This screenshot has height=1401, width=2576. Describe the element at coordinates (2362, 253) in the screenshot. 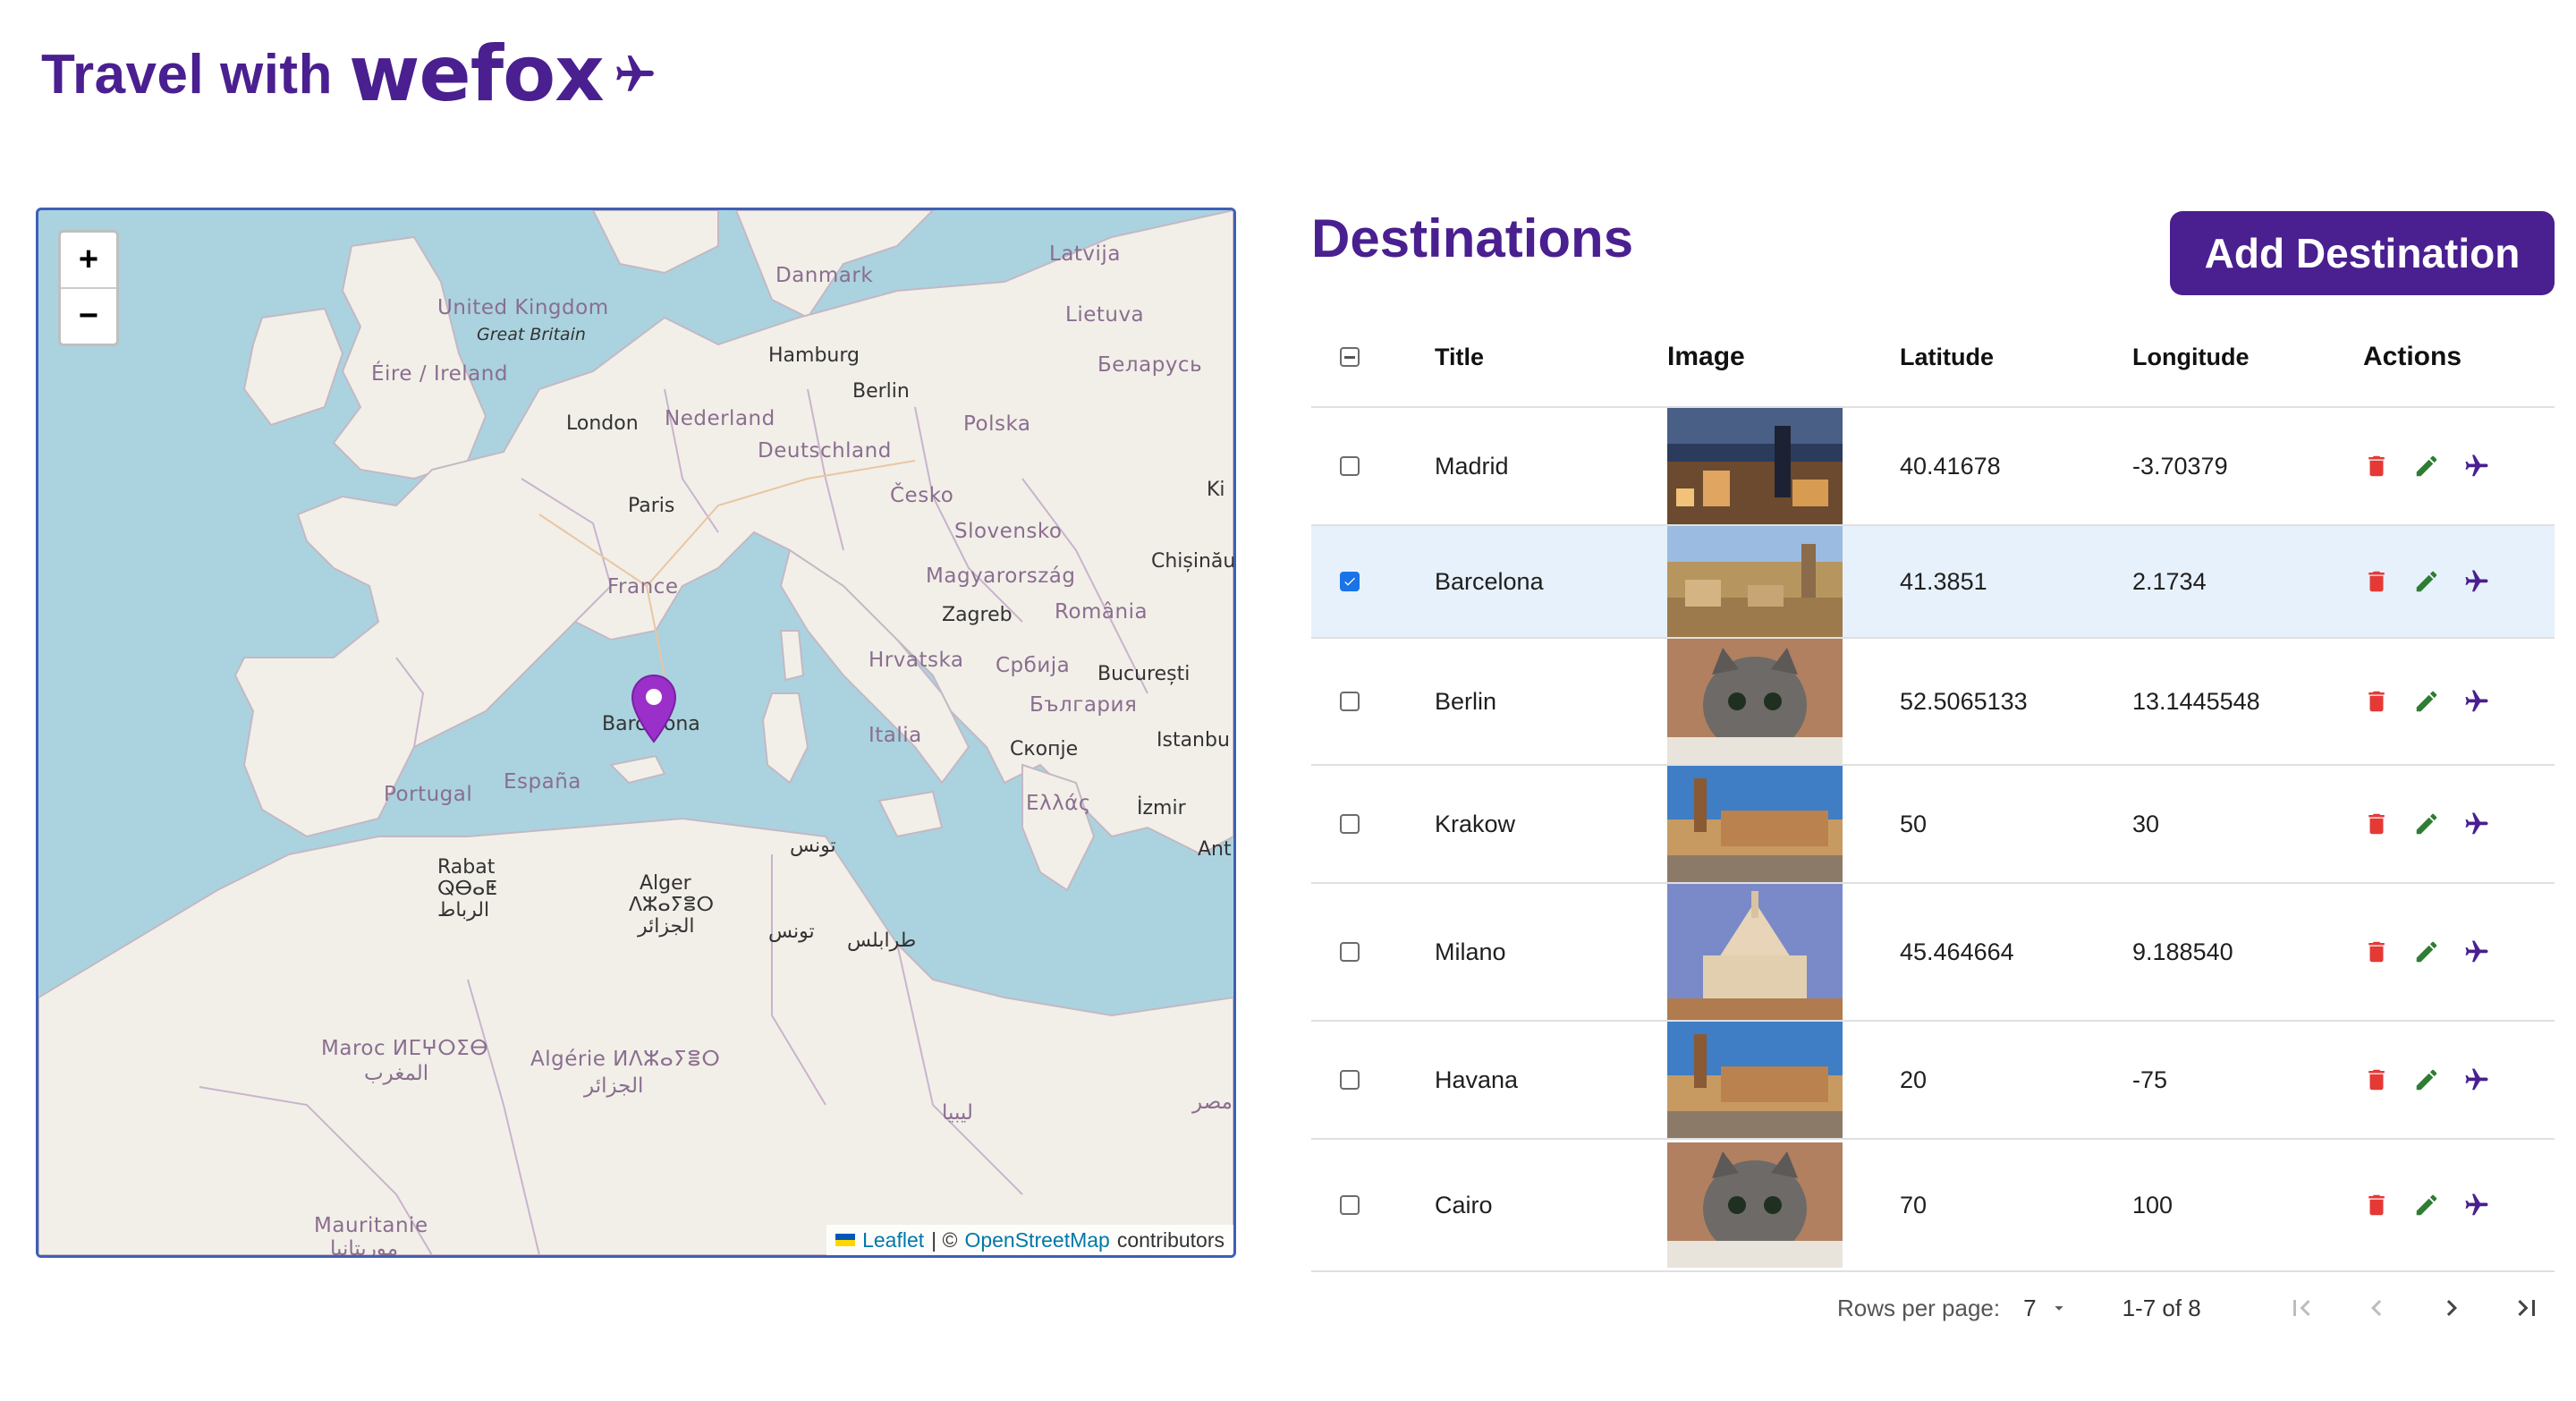

I see `add-destination-button: Add Destination` at that location.